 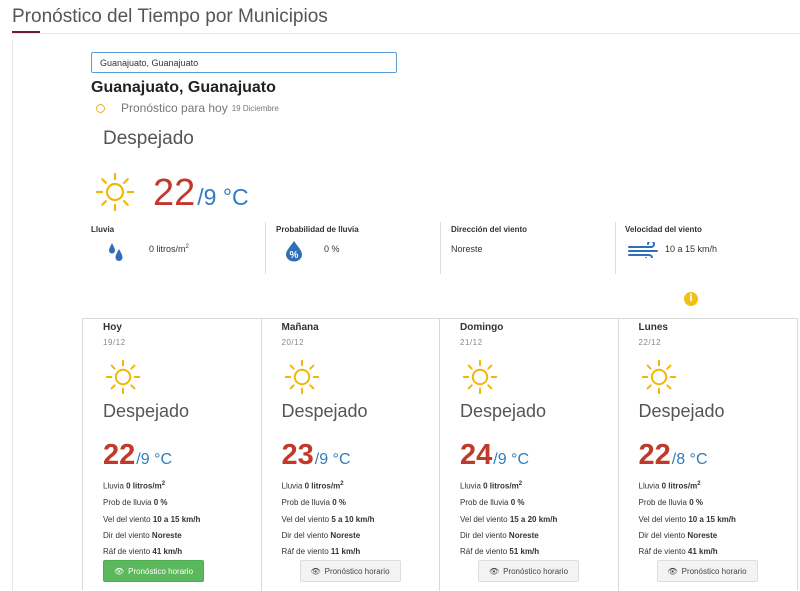 I want to click on stat-rain: Lluvia 0 litros/m2, so click(x=176, y=250).